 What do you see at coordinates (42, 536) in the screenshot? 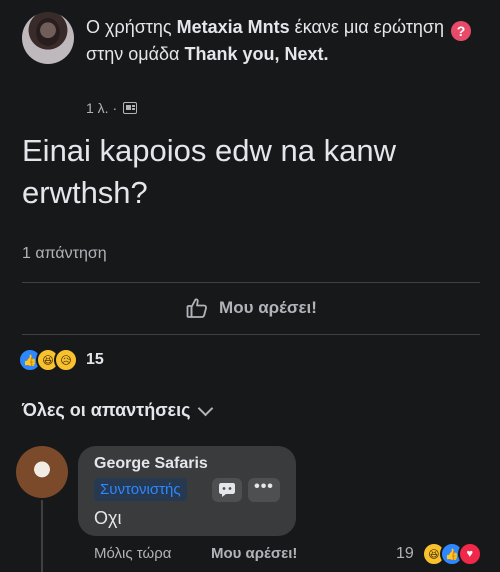
I see `thread-line` at bounding box center [42, 536].